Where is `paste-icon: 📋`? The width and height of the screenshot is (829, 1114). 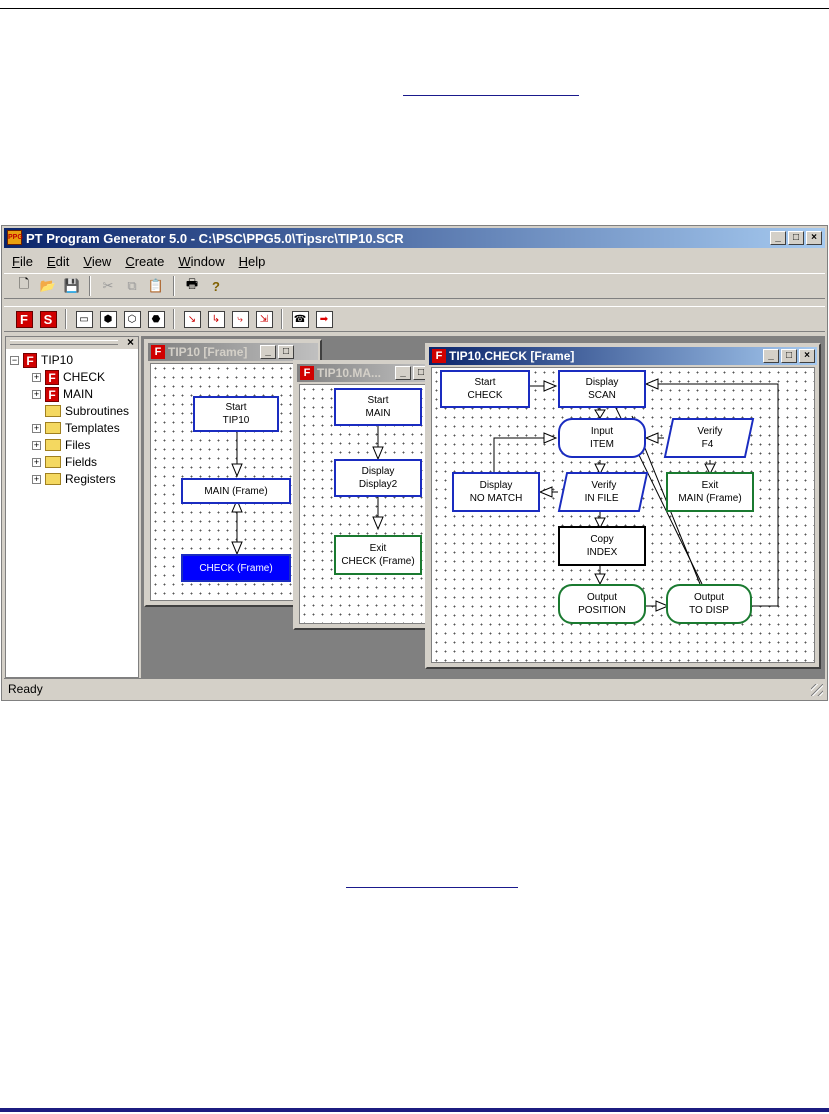 paste-icon: 📋 is located at coordinates (156, 286).